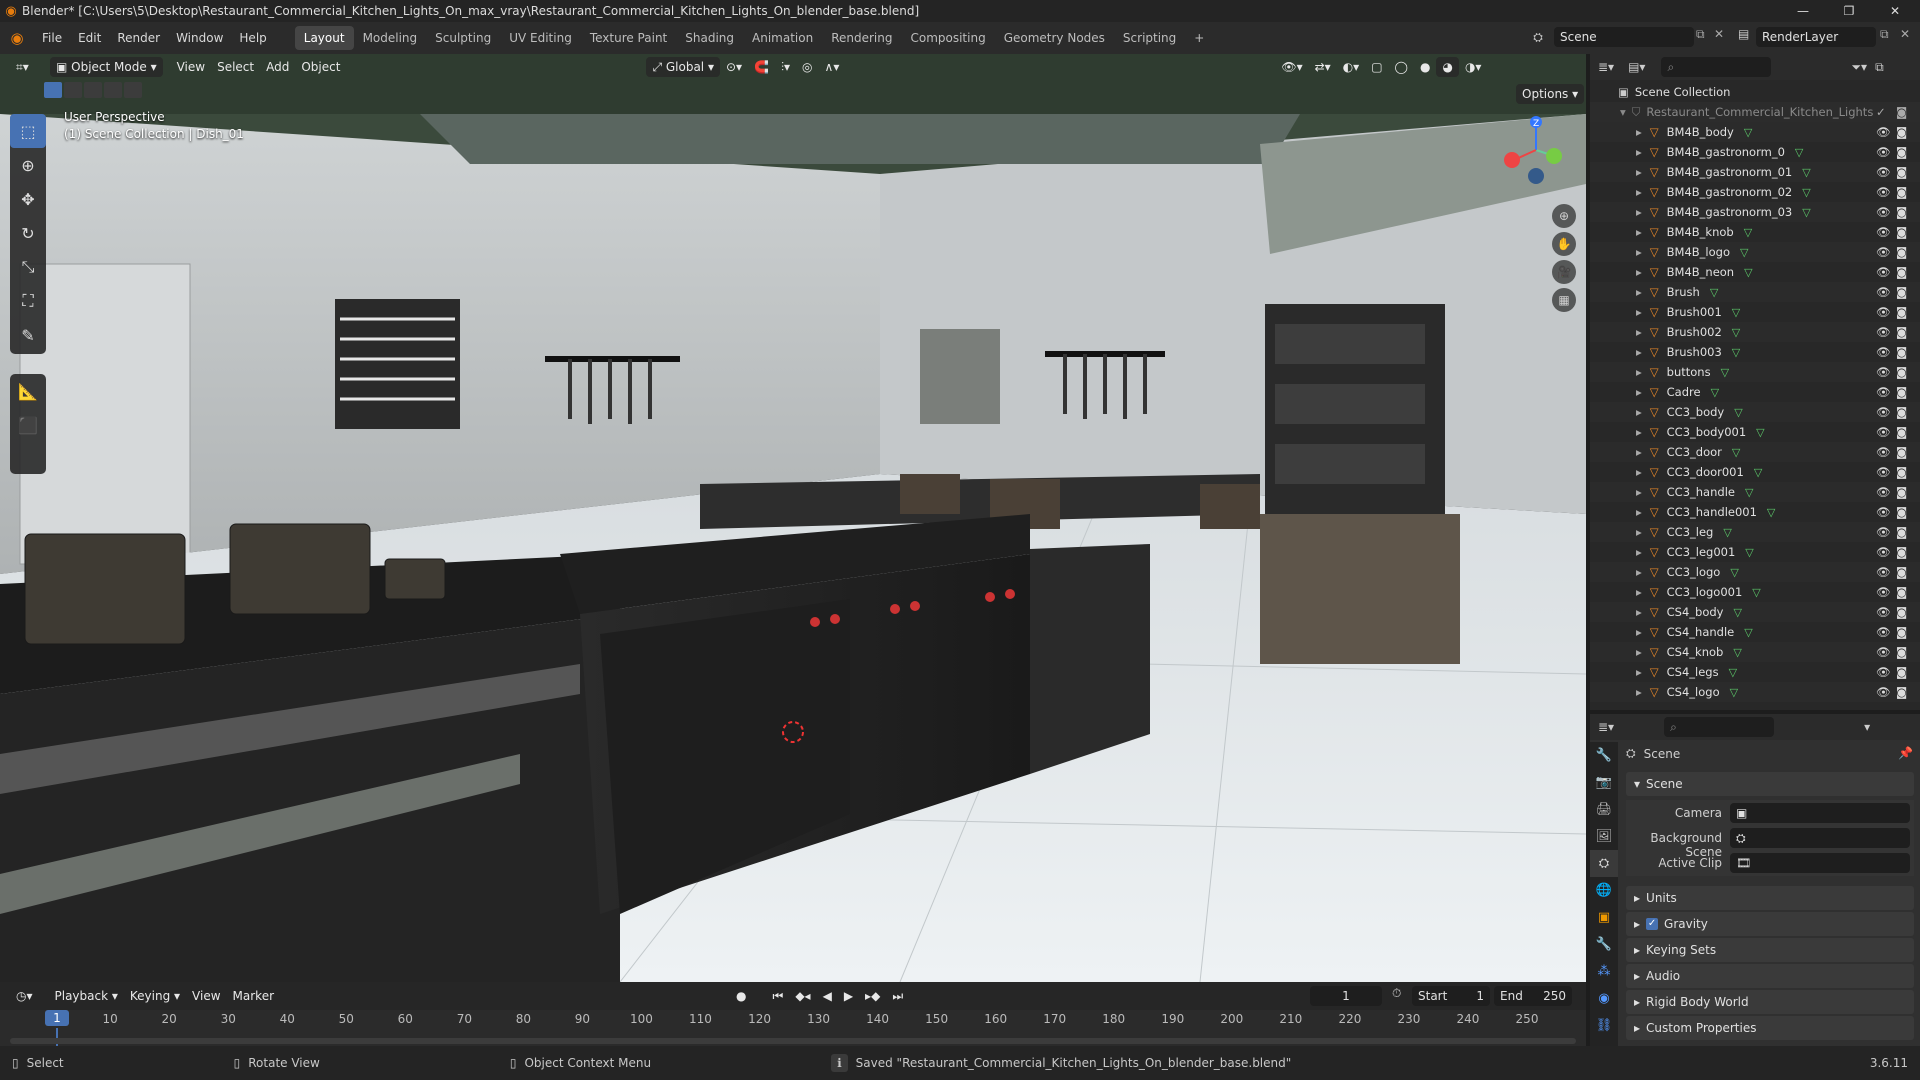  Describe the element at coordinates (1604, 917) in the screenshot. I see `object-tab-icon: ▣` at that location.